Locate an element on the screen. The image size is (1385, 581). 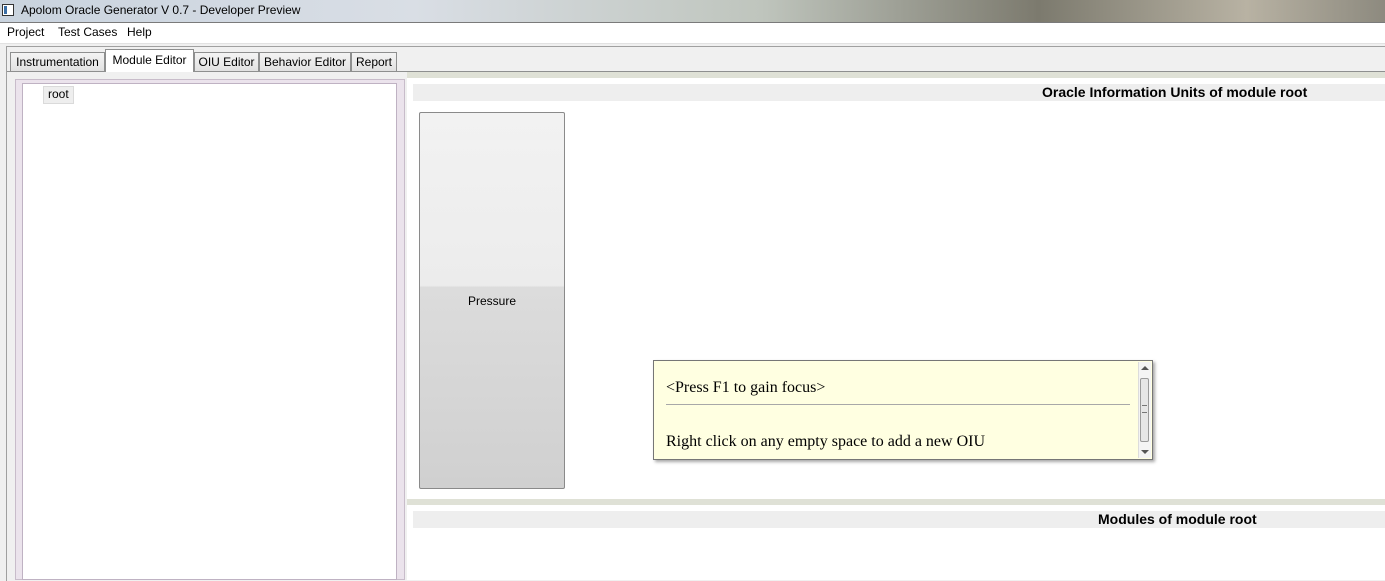
tab-instrumentation: Instrumentation is located at coordinates (57, 61).